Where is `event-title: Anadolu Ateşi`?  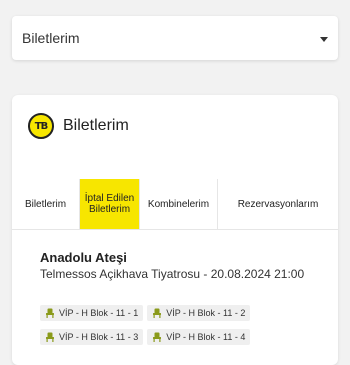
event-title: Anadolu Ateşi is located at coordinates (83, 257).